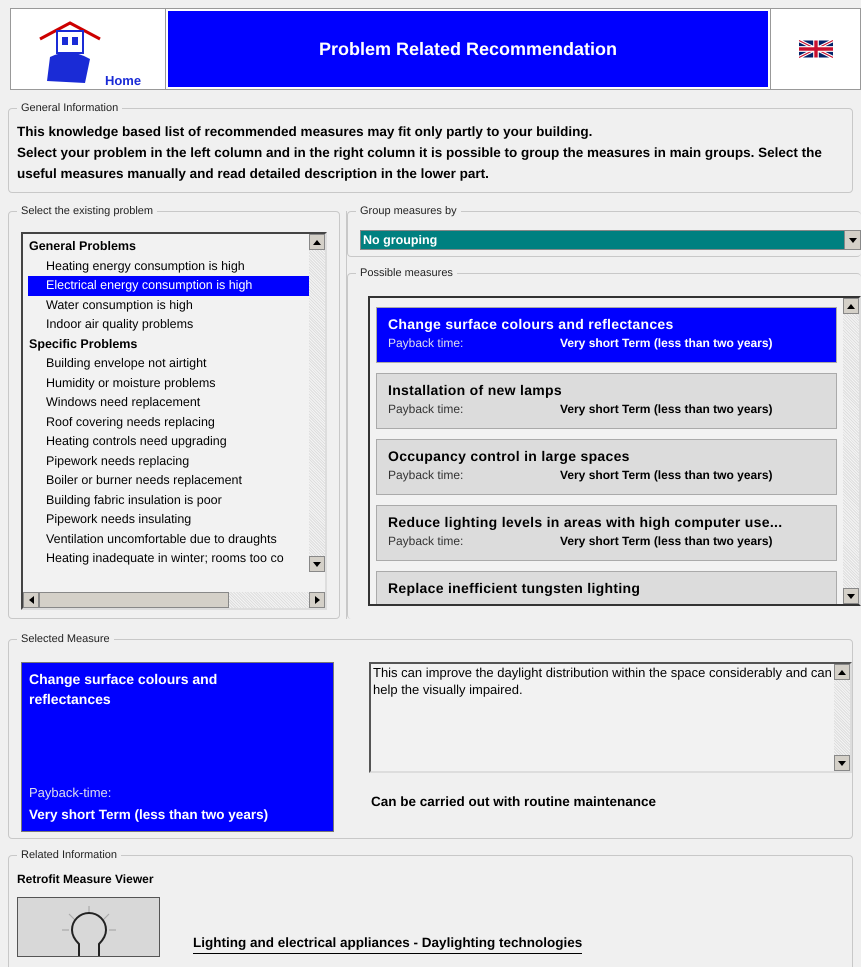 This screenshot has height=967, width=861. Describe the element at coordinates (168, 344) in the screenshot. I see `group-header: Specific Problems` at that location.